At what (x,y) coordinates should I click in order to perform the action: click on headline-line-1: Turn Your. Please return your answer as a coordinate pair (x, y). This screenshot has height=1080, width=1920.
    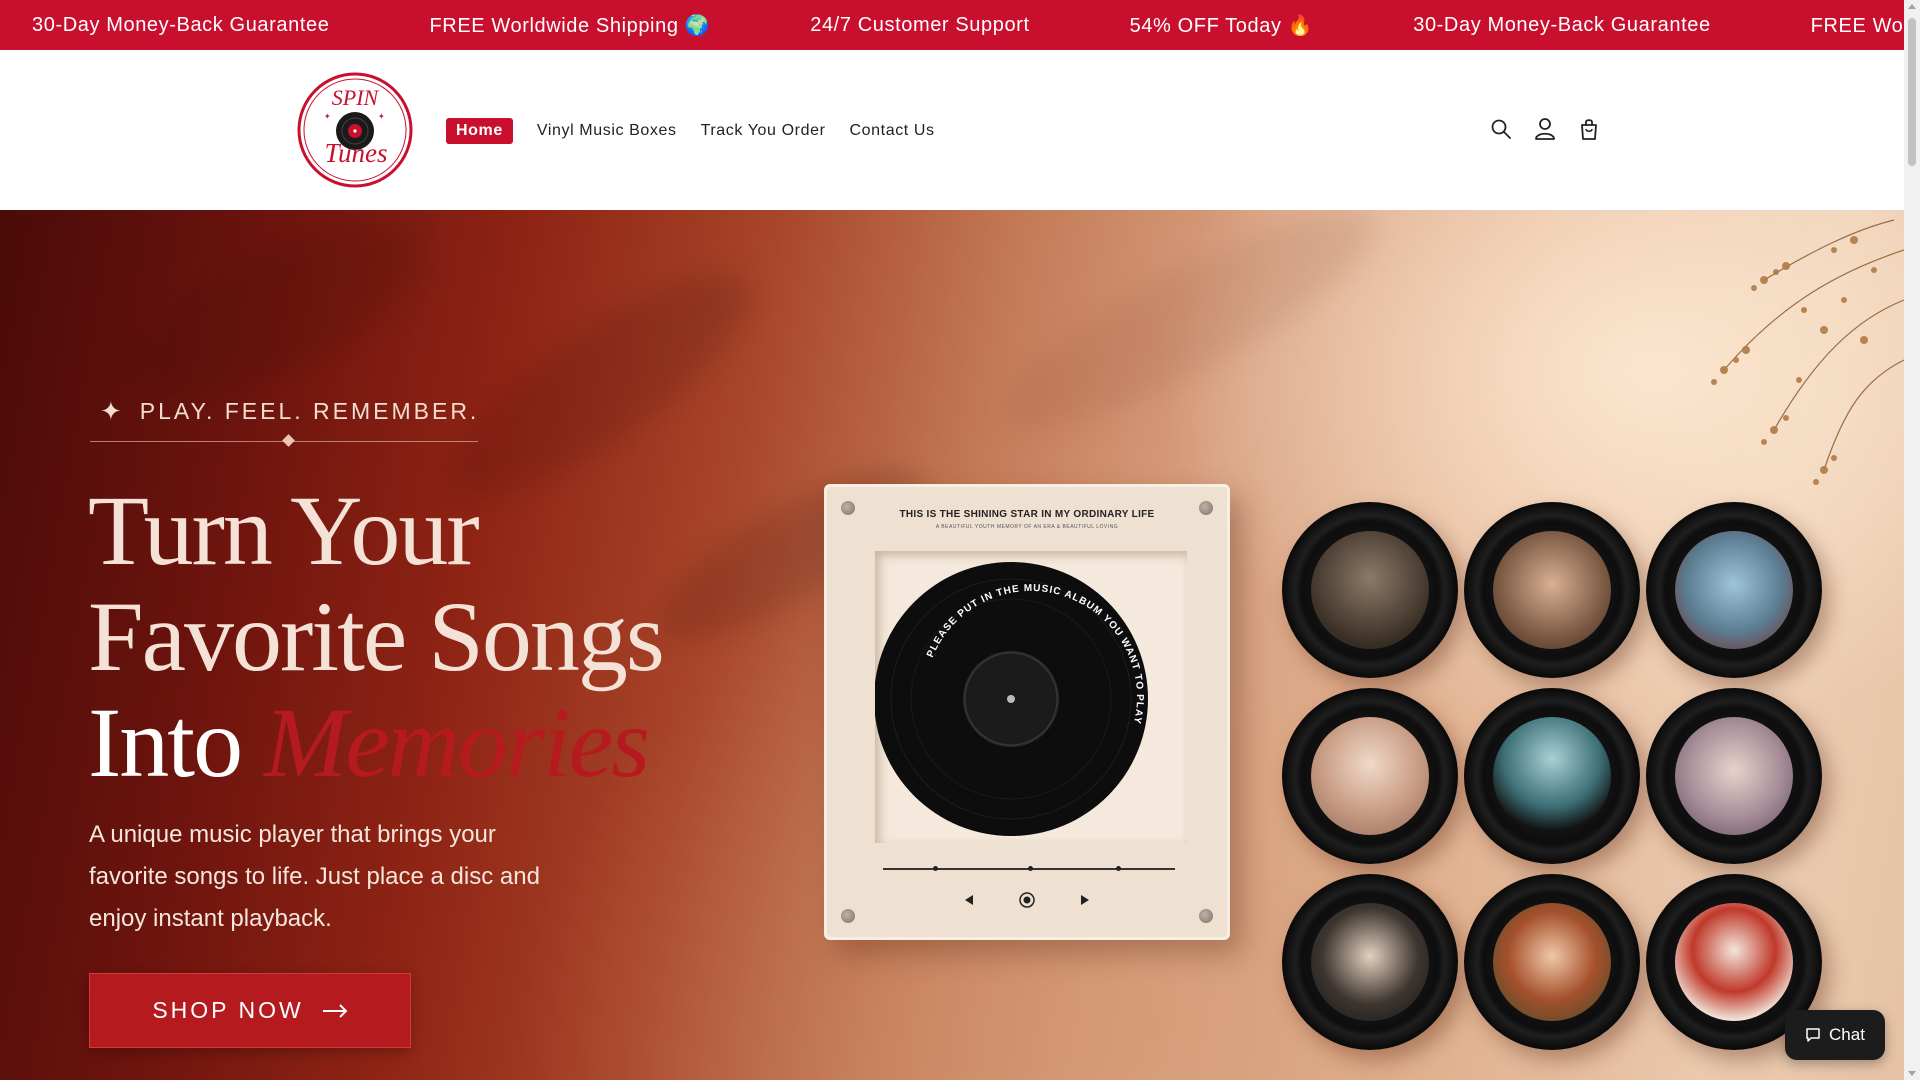
    Looking at the image, I should click on (284, 530).